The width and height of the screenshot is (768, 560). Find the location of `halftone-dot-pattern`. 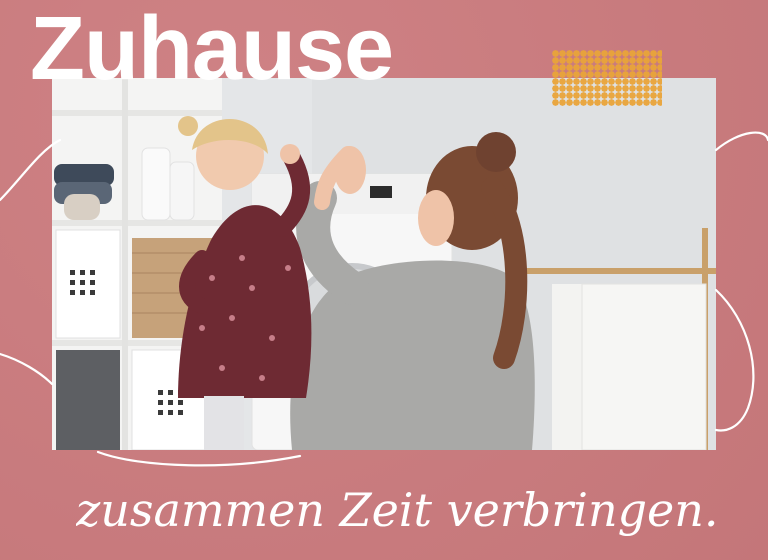

halftone-dot-pattern is located at coordinates (607, 78).